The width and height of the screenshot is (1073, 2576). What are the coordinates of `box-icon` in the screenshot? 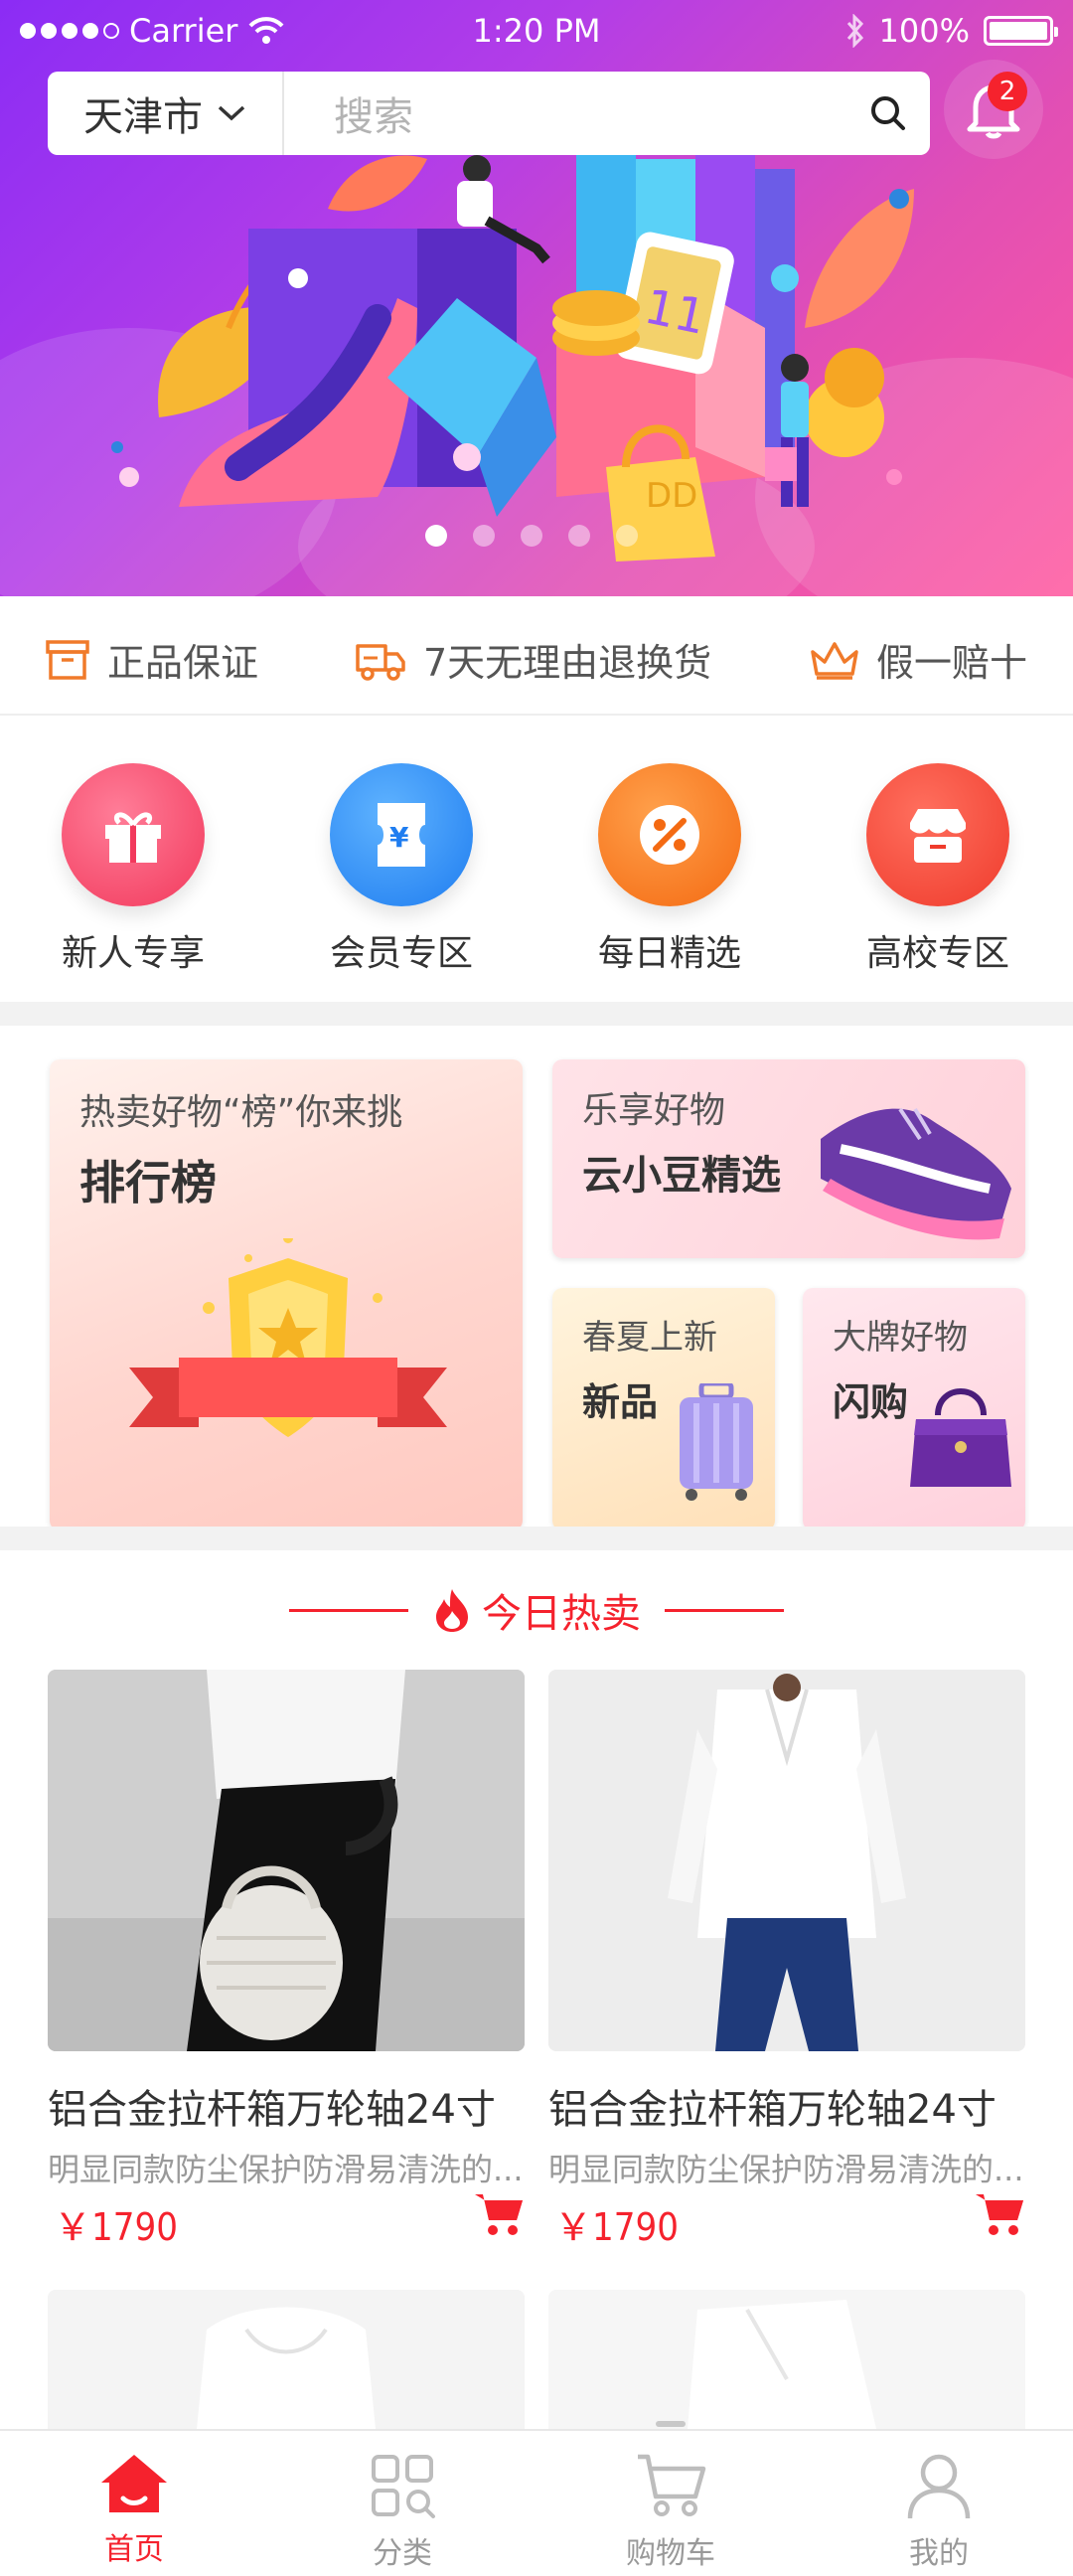 It's located at (67, 659).